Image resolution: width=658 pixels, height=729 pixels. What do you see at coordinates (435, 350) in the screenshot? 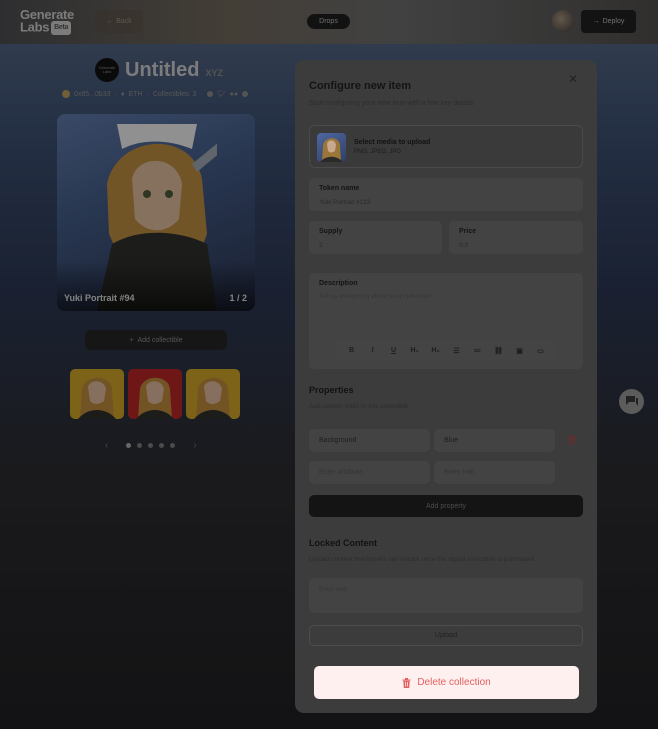
I see `heading2-icon: H₂` at bounding box center [435, 350].